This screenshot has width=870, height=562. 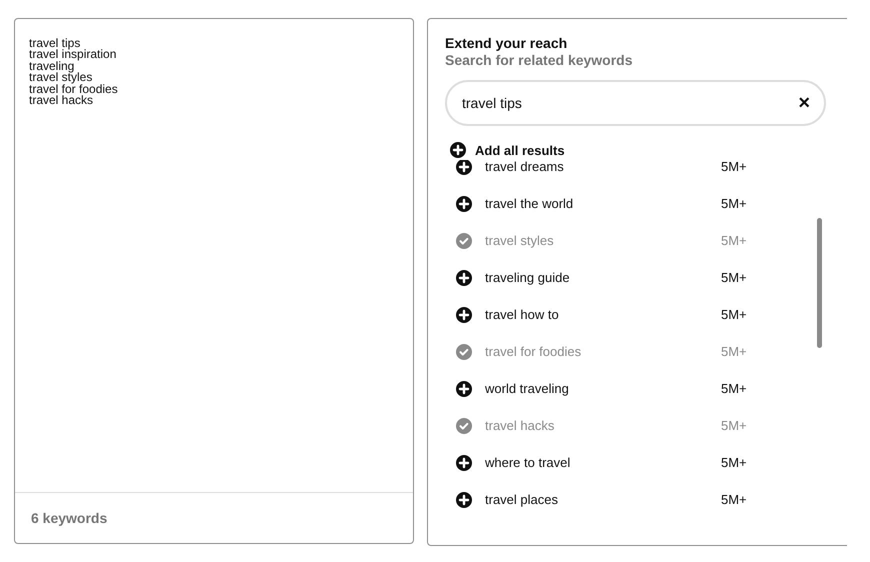 What do you see at coordinates (506, 43) in the screenshot?
I see `panel-title: Extend your reach` at bounding box center [506, 43].